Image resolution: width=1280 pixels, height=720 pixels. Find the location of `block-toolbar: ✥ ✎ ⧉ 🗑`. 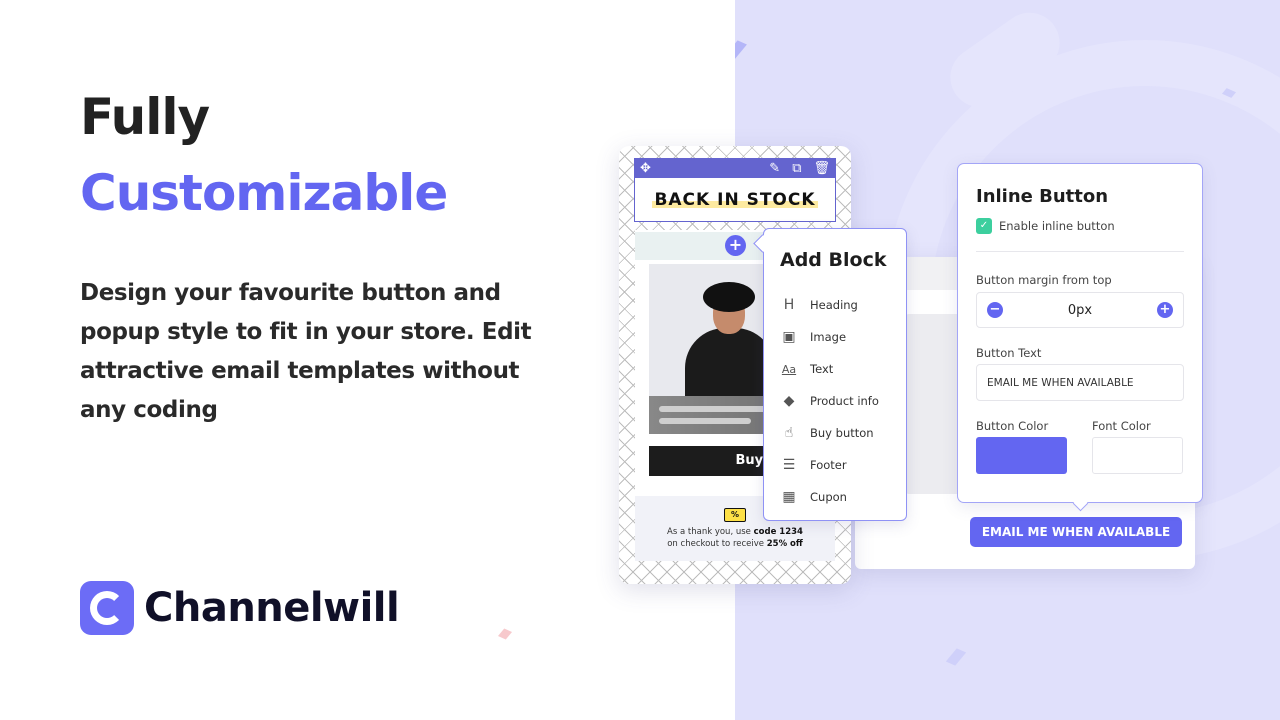

block-toolbar: ✥ ✎ ⧉ 🗑 is located at coordinates (735, 168).